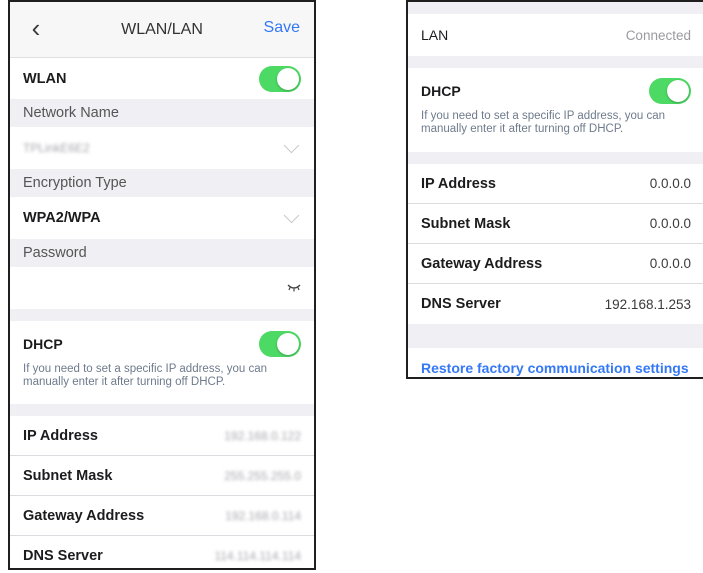  I want to click on wlan-toggle, so click(280, 78).